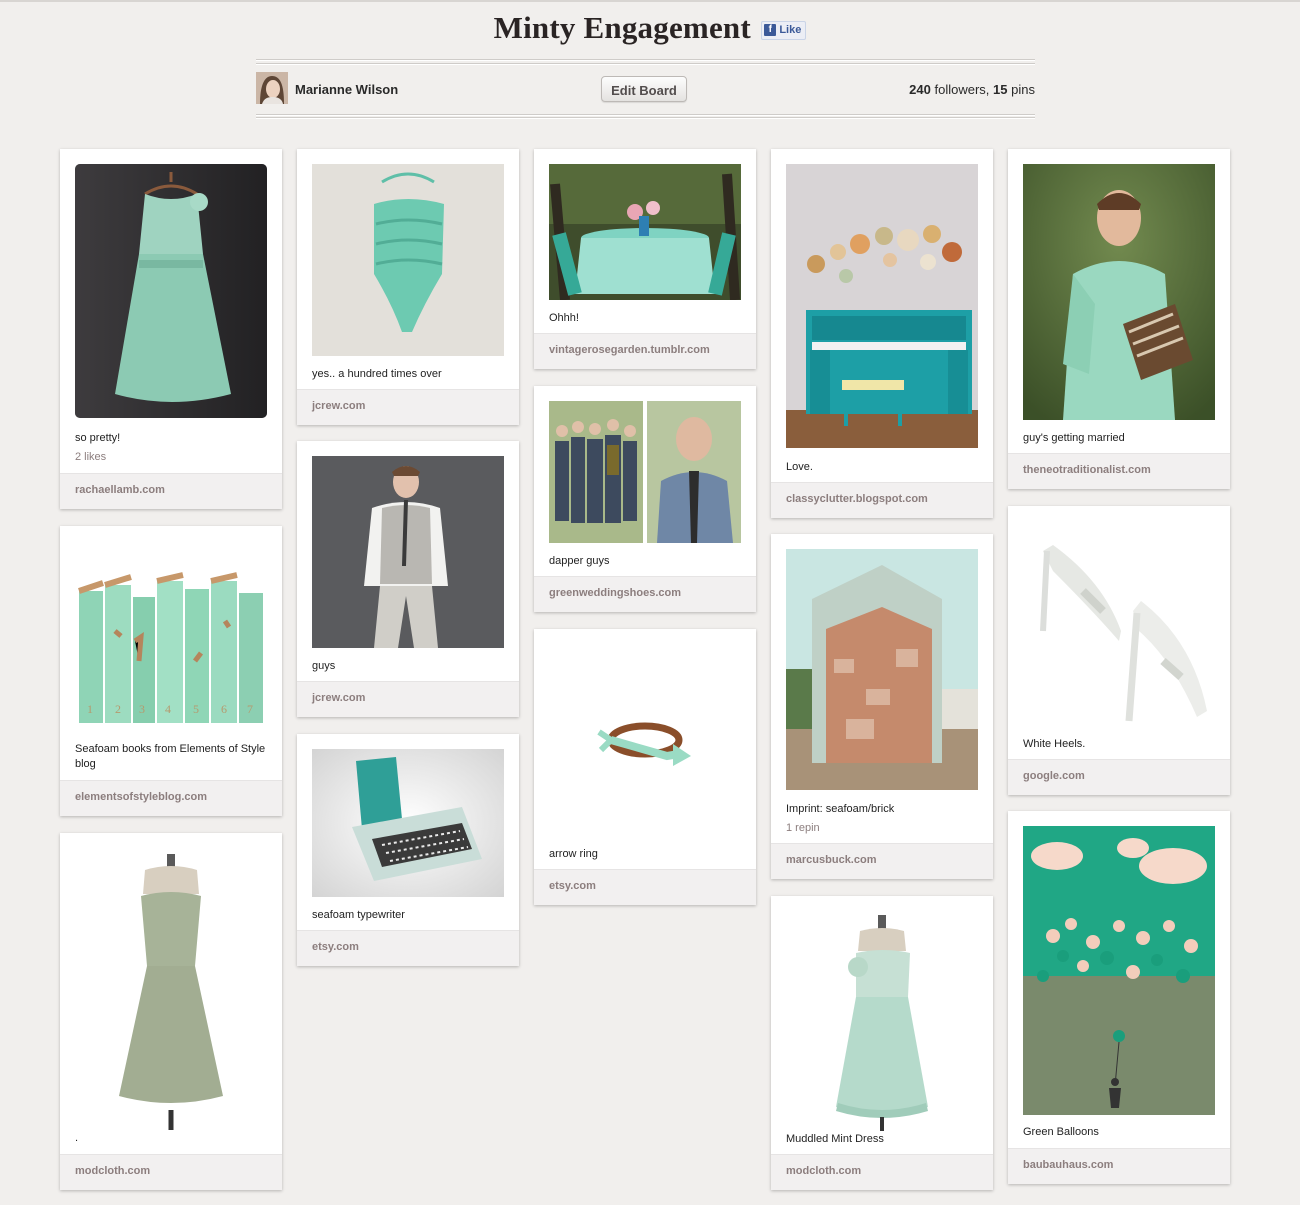 The image size is (1300, 1205). I want to click on edit-board-button: Edit Board, so click(644, 89).